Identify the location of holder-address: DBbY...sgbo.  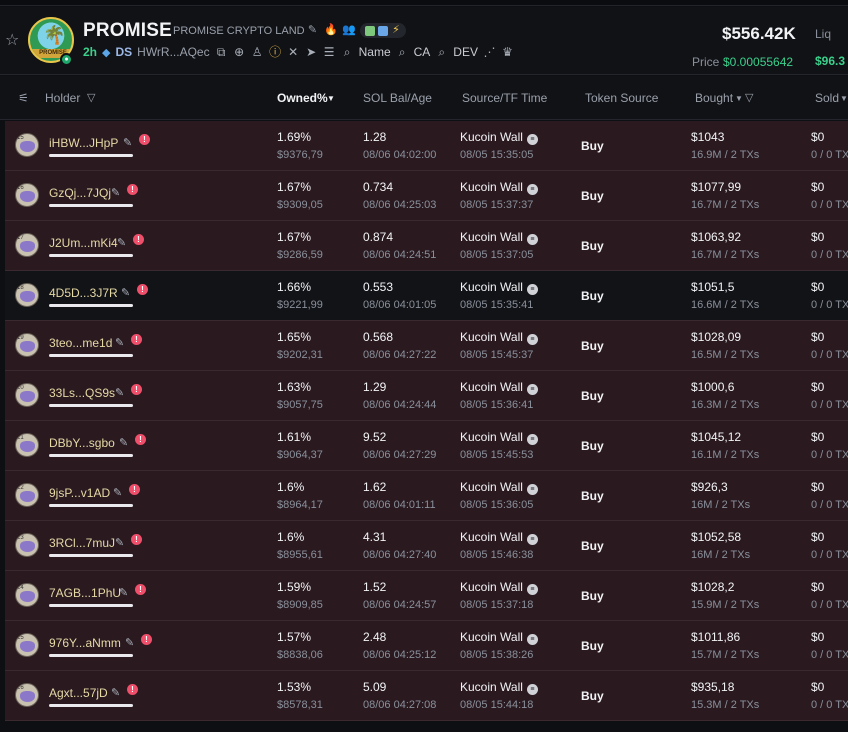
(82, 443).